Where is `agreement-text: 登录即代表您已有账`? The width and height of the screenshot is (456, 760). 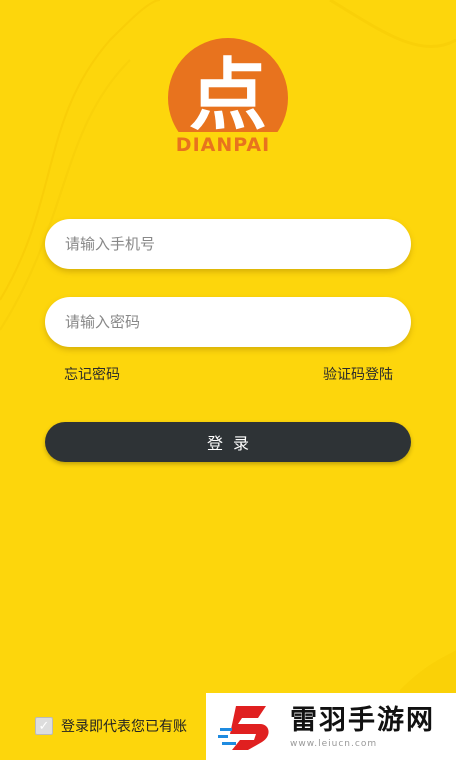 agreement-text: 登录即代表您已有账 is located at coordinates (124, 727).